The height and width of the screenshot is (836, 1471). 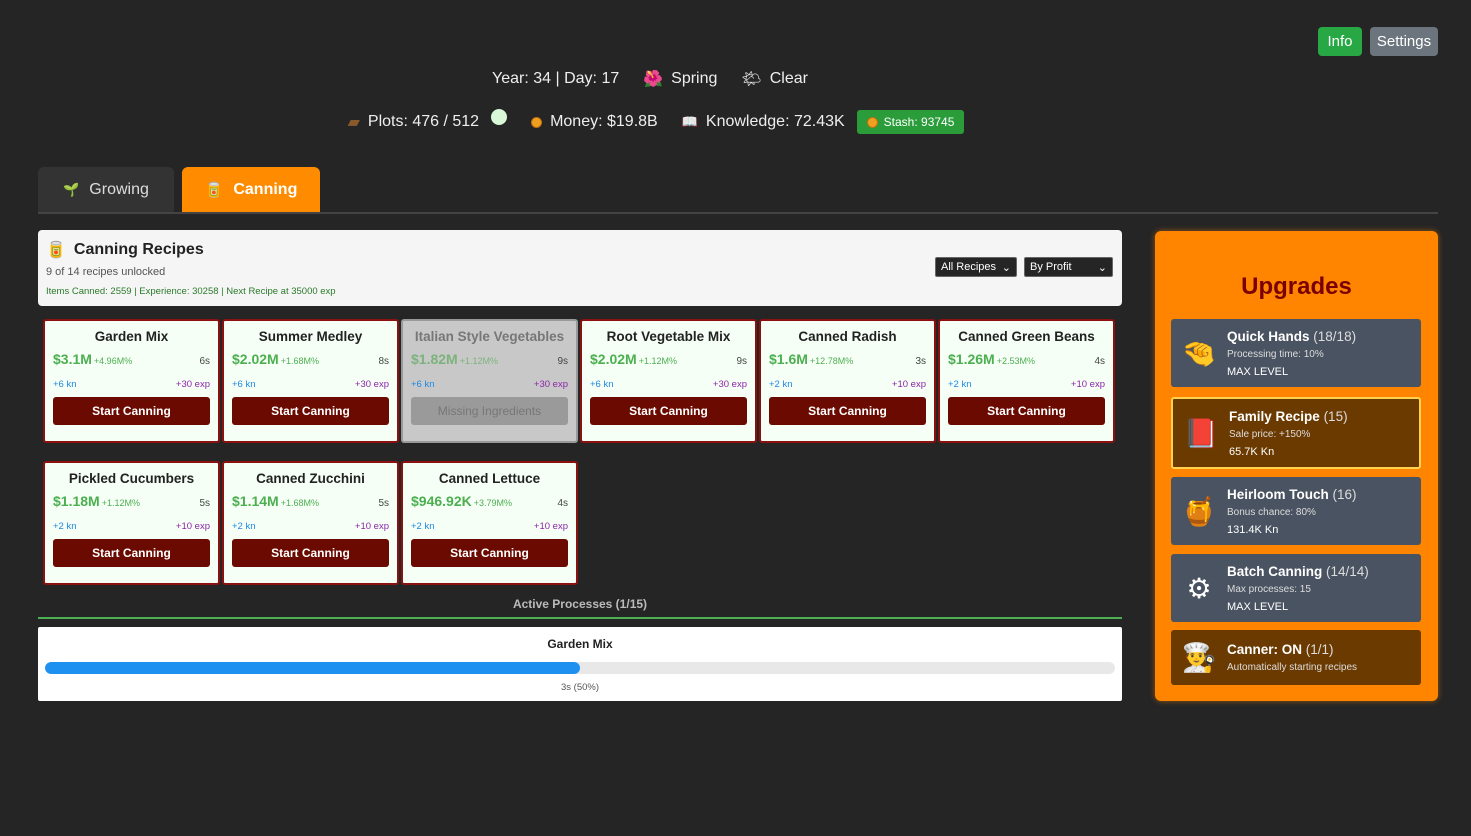 What do you see at coordinates (312, 668) in the screenshot?
I see `progress-fill` at bounding box center [312, 668].